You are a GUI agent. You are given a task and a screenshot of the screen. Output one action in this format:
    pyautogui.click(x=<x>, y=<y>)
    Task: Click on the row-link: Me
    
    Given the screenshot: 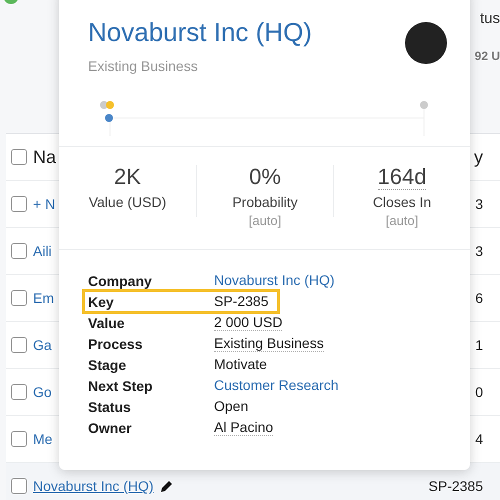 What is the action you would take?
    pyautogui.click(x=42, y=439)
    